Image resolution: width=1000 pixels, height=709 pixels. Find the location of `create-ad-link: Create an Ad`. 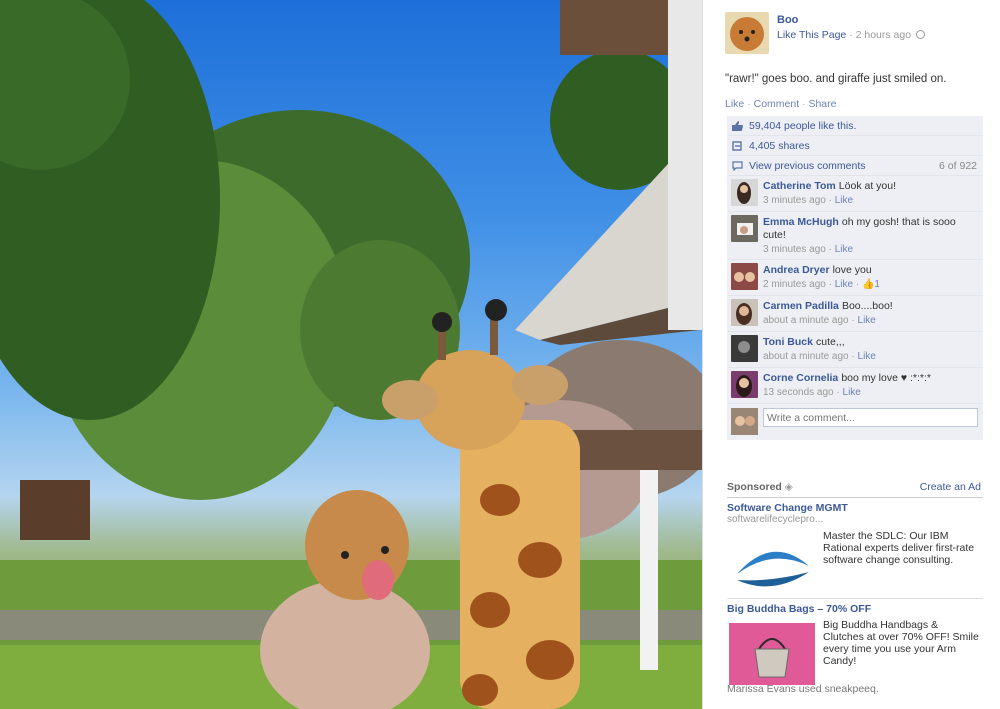

create-ad-link: Create an Ad is located at coordinates (950, 487).